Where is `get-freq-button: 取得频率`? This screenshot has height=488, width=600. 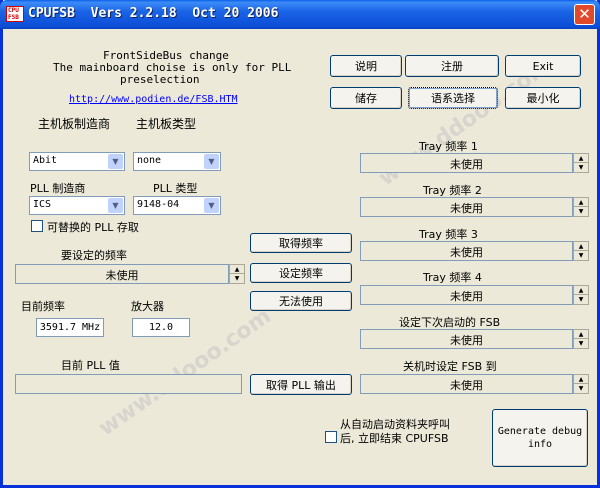
get-freq-button: 取得频率 is located at coordinates (301, 243).